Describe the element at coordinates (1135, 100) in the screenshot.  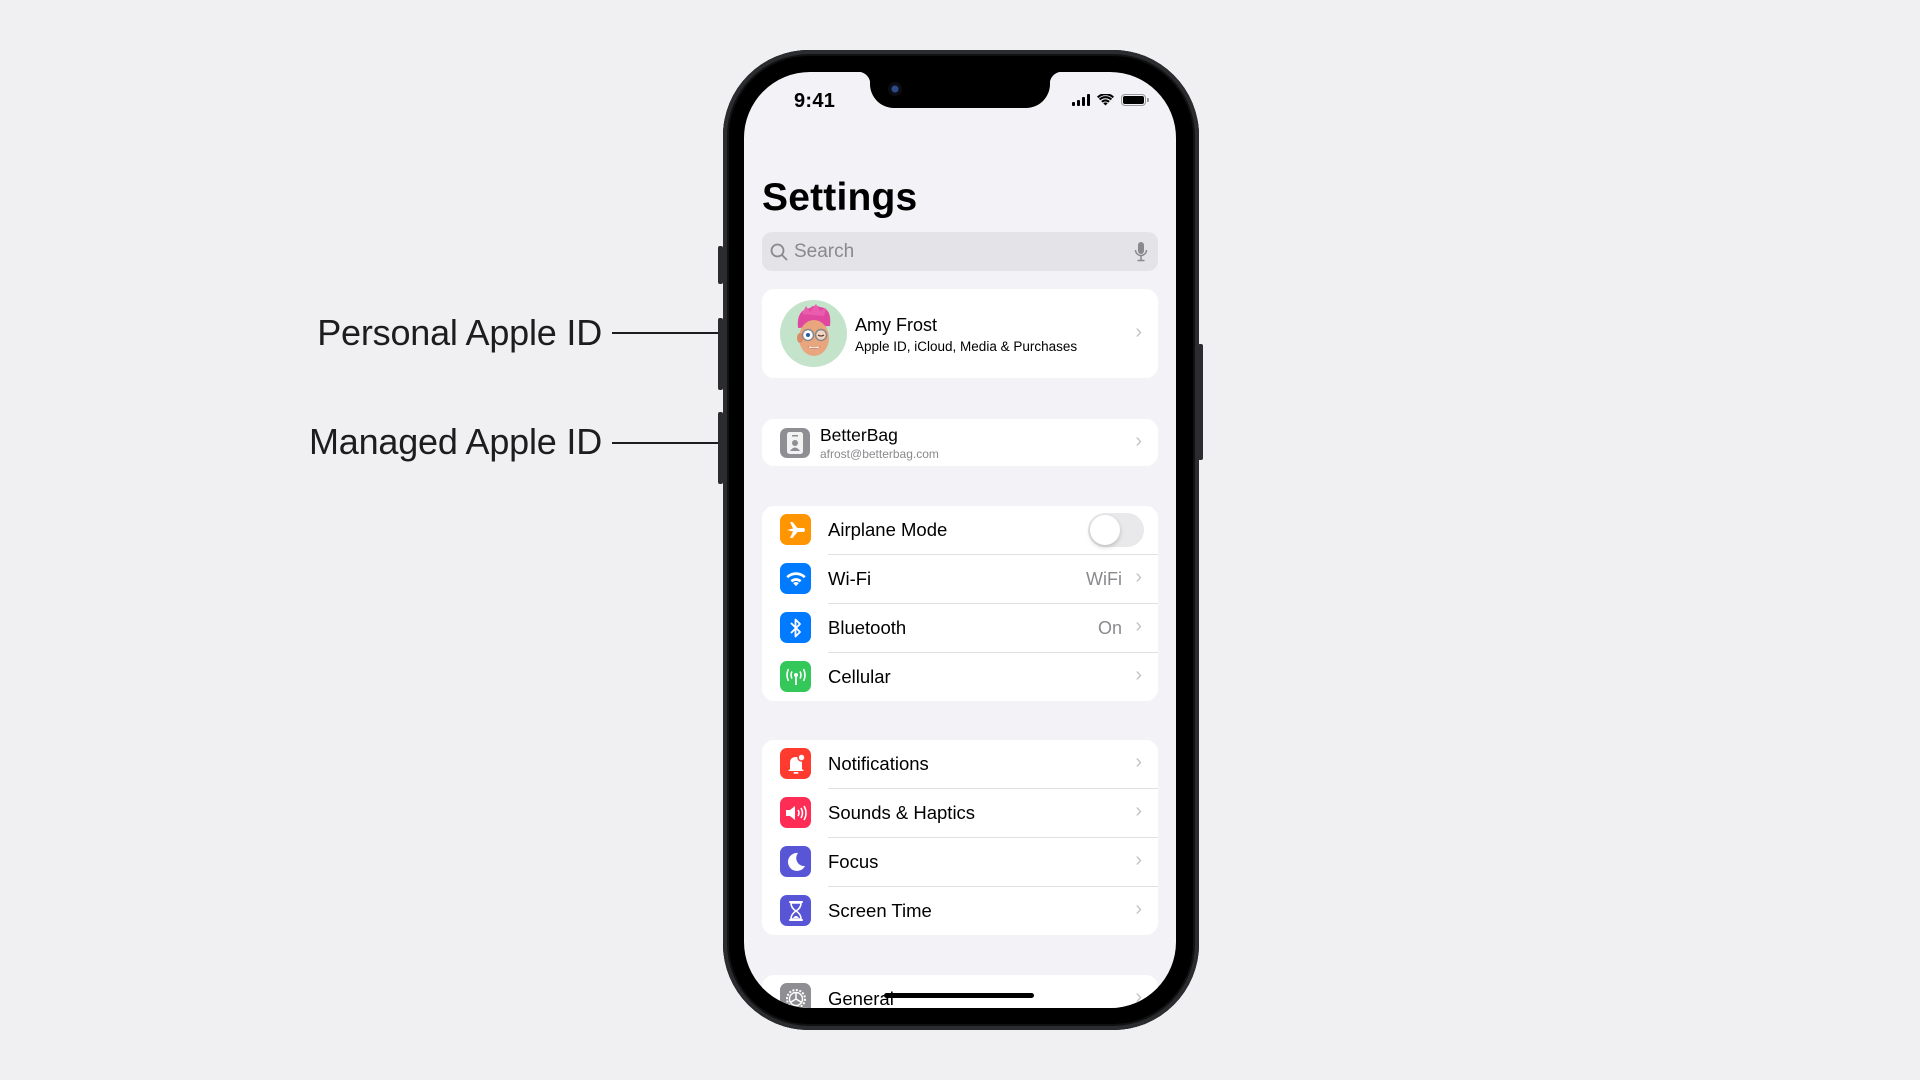
I see `battery-icon` at that location.